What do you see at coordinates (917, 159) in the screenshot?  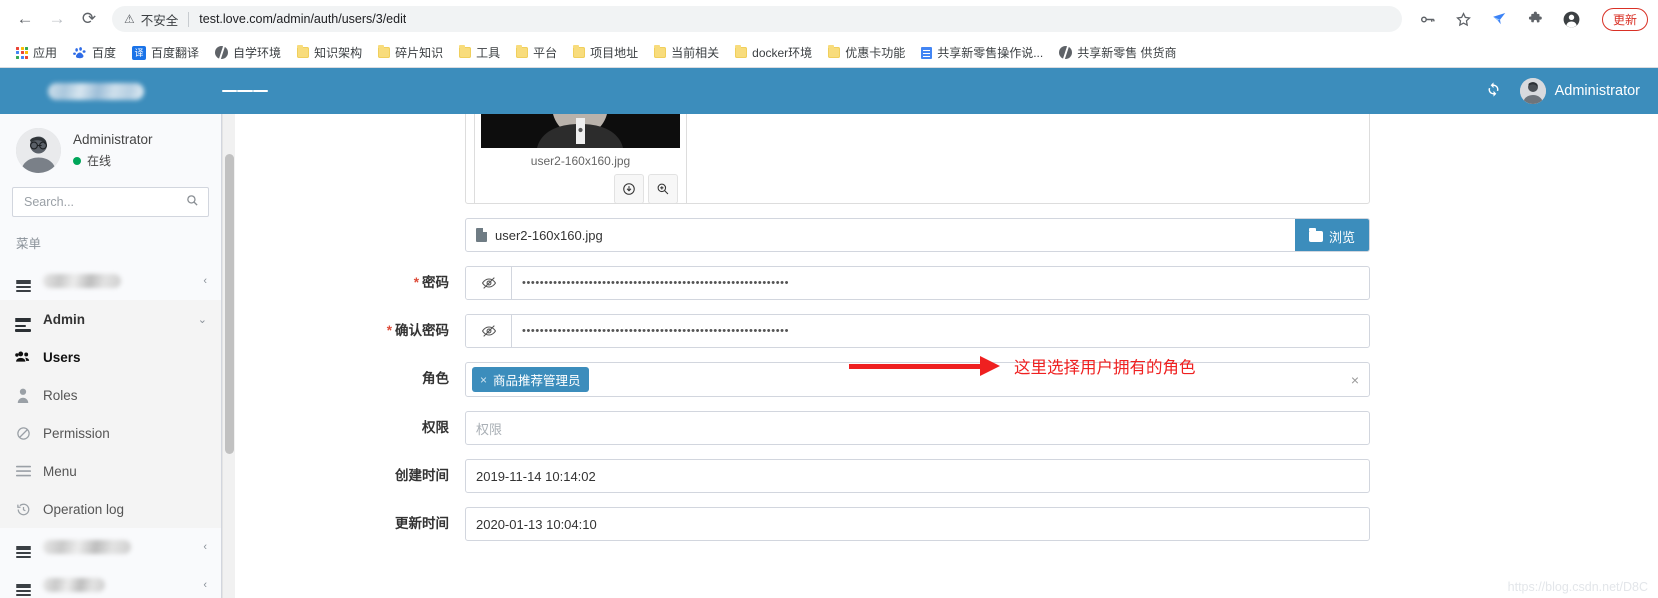 I see `avatar-upload-card: user2-160x160.jpg` at bounding box center [917, 159].